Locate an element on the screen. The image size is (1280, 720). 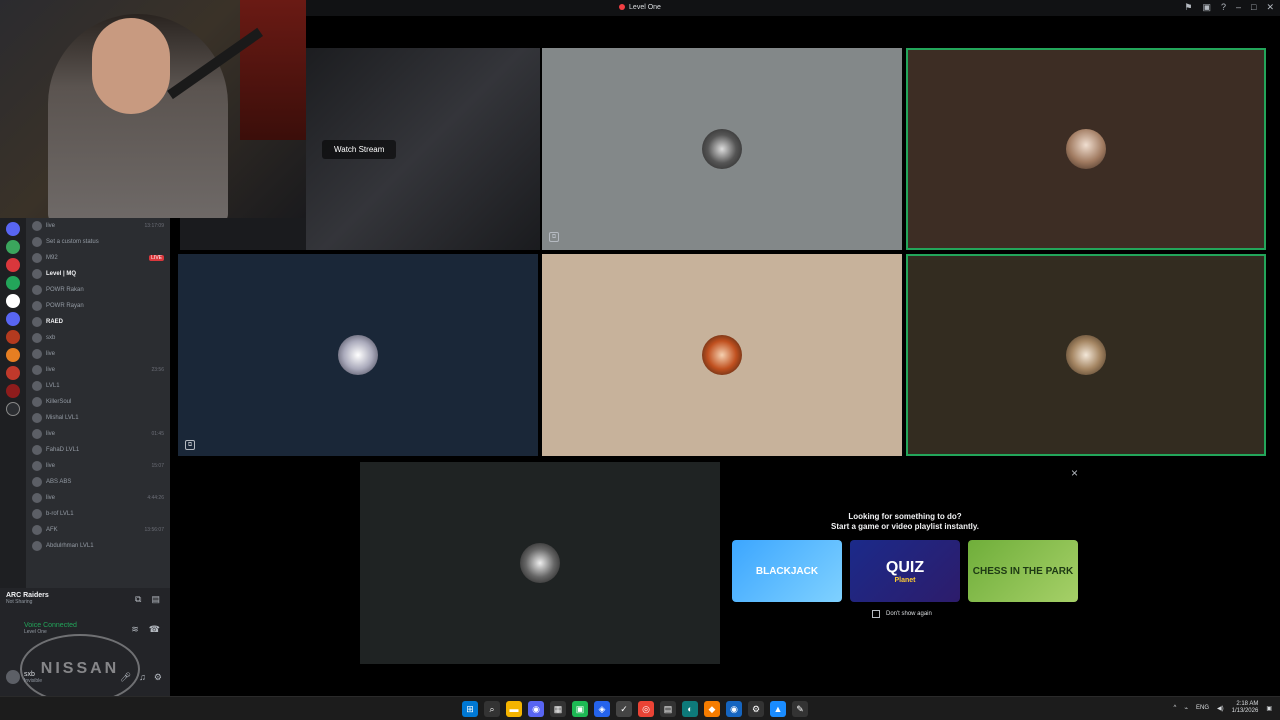
app-icon: ✎ is located at coordinates (800, 709).